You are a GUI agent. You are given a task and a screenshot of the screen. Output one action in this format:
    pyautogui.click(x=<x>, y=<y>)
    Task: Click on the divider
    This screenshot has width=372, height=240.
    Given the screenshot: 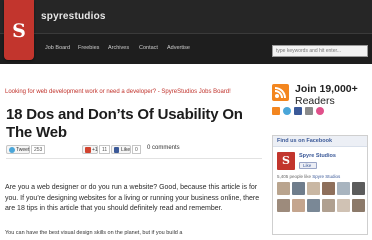 What is the action you would take?
    pyautogui.click(x=134, y=158)
    